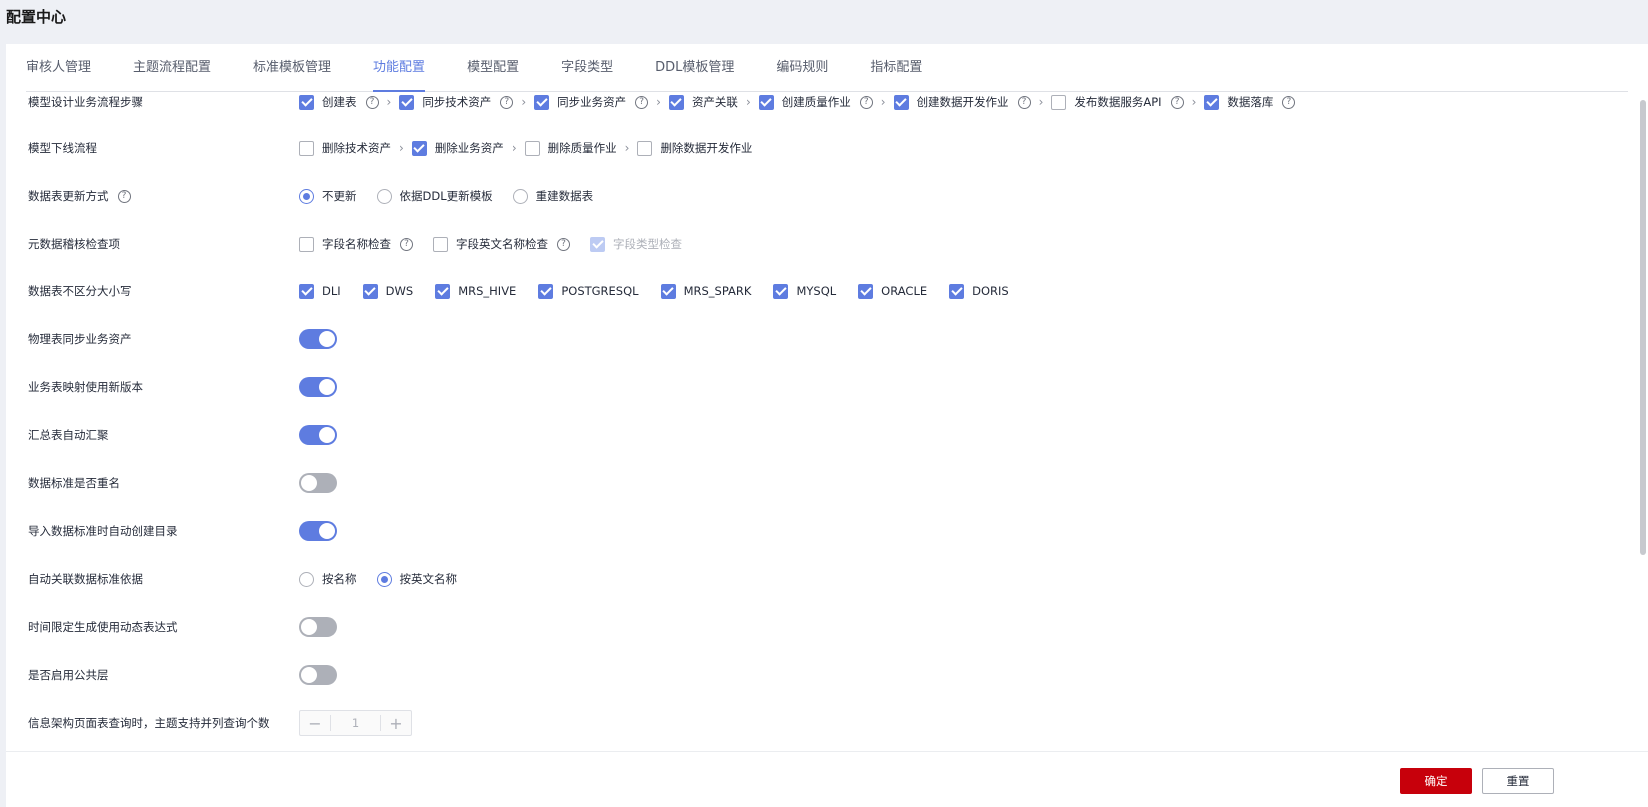 The image size is (1648, 807). I want to click on radio-no-update: 不更新, so click(328, 196).